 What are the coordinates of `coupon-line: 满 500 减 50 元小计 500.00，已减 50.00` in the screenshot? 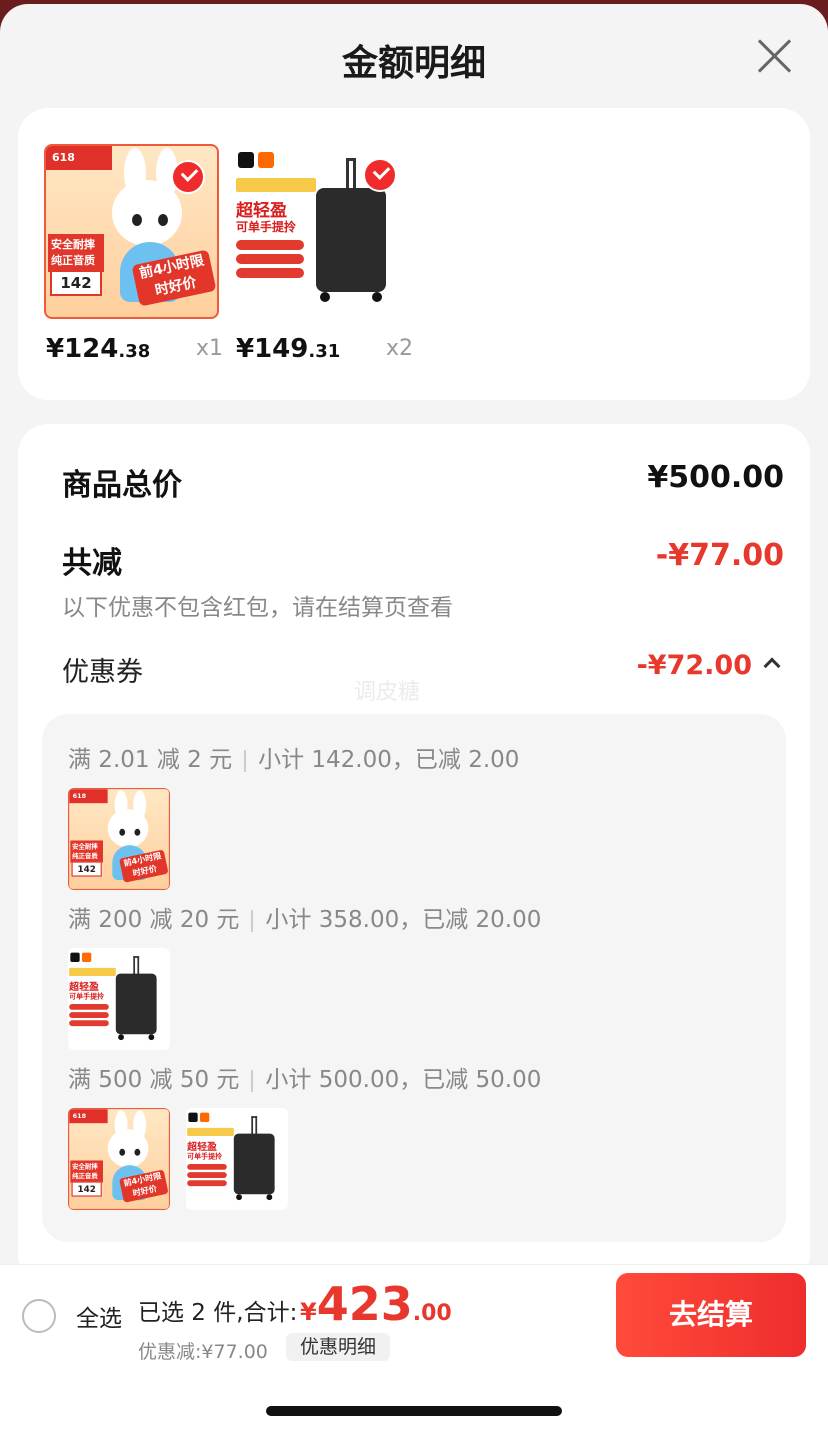 It's located at (305, 1080).